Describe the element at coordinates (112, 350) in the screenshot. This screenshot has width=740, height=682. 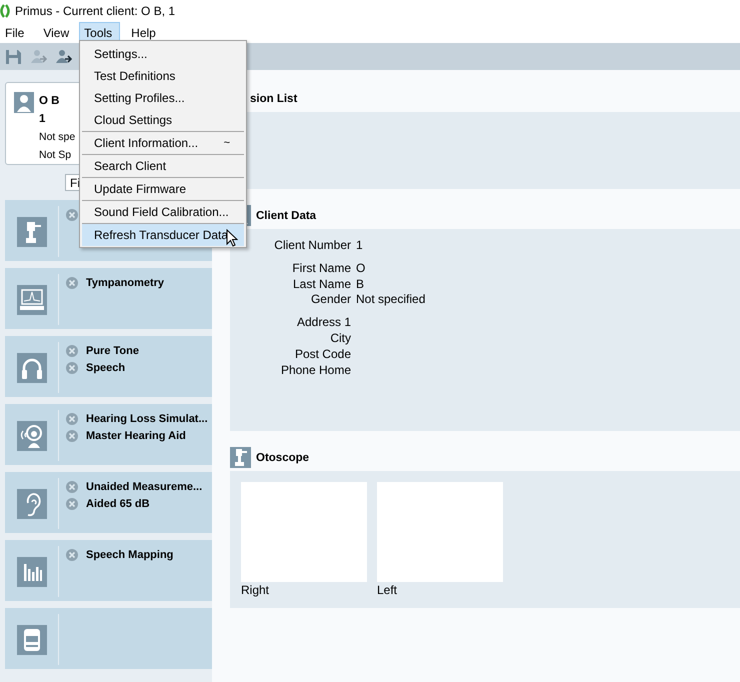
I see `test-name: Pure Tone` at that location.